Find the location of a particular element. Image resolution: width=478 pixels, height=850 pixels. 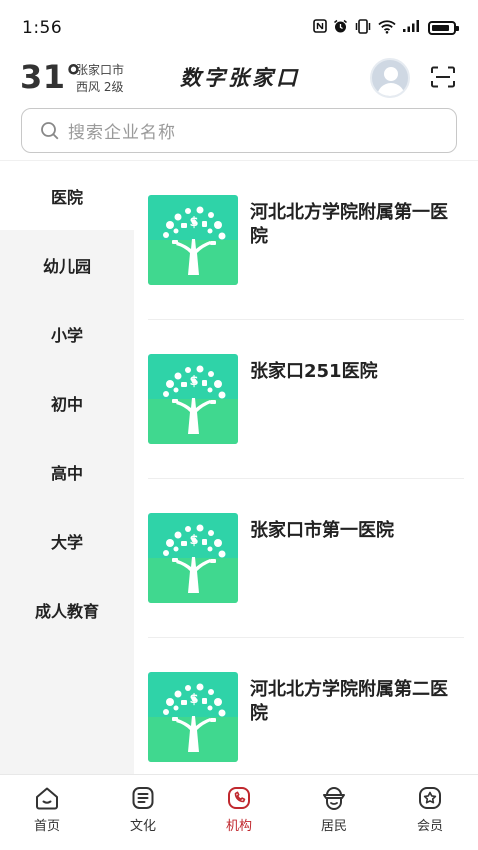

sidebar-item-label: 幼儿园 is located at coordinates (66, 266).